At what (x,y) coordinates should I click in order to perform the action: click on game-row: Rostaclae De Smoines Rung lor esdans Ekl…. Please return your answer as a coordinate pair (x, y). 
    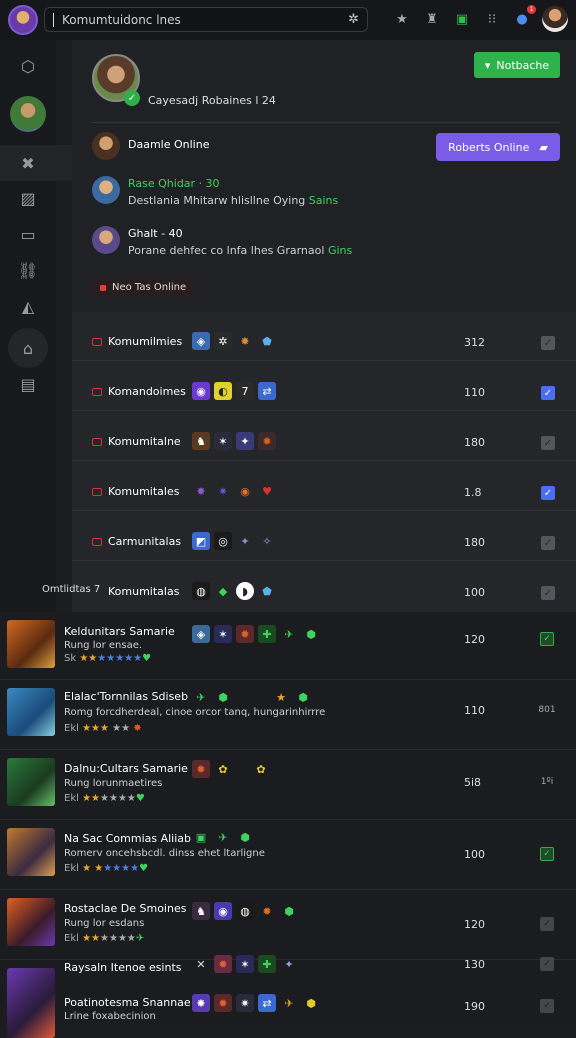
    Looking at the image, I should click on (288, 925).